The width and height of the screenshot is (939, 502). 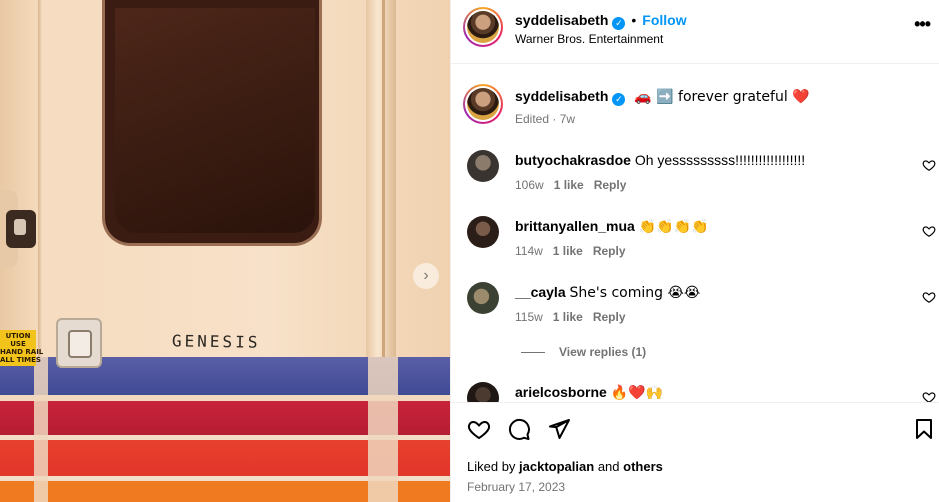 I want to click on share-send-icon, so click(x=559, y=429).